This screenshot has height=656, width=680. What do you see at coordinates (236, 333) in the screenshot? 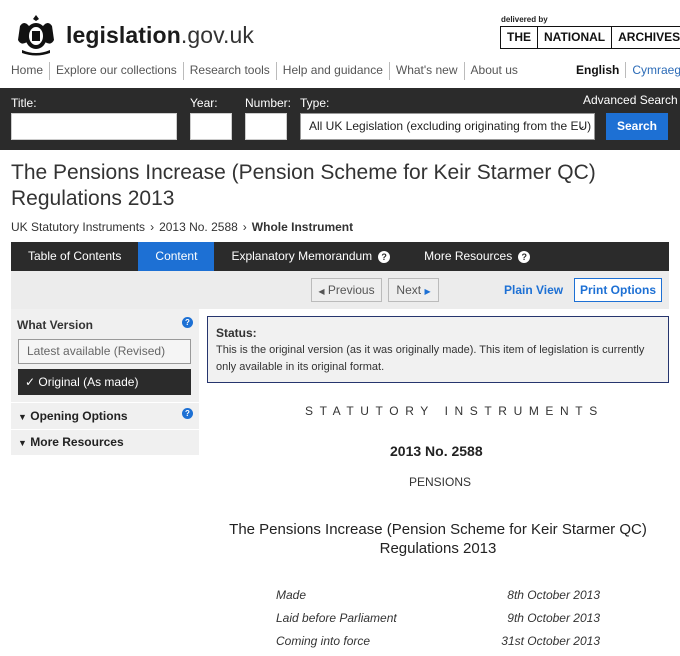
I see `status-heading: Status:` at bounding box center [236, 333].